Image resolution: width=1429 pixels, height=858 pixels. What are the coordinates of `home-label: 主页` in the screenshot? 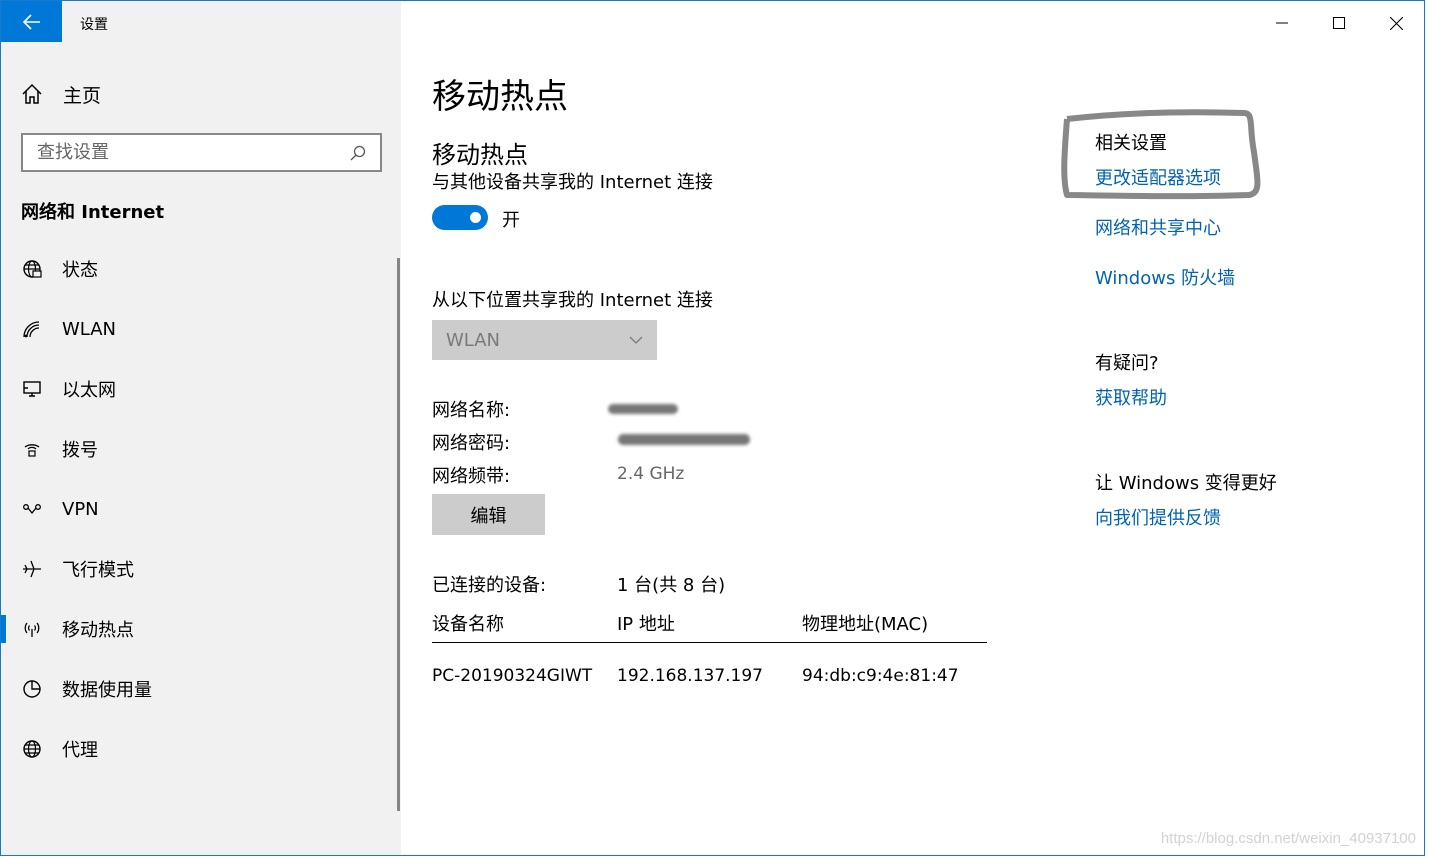 It's located at (82, 95).